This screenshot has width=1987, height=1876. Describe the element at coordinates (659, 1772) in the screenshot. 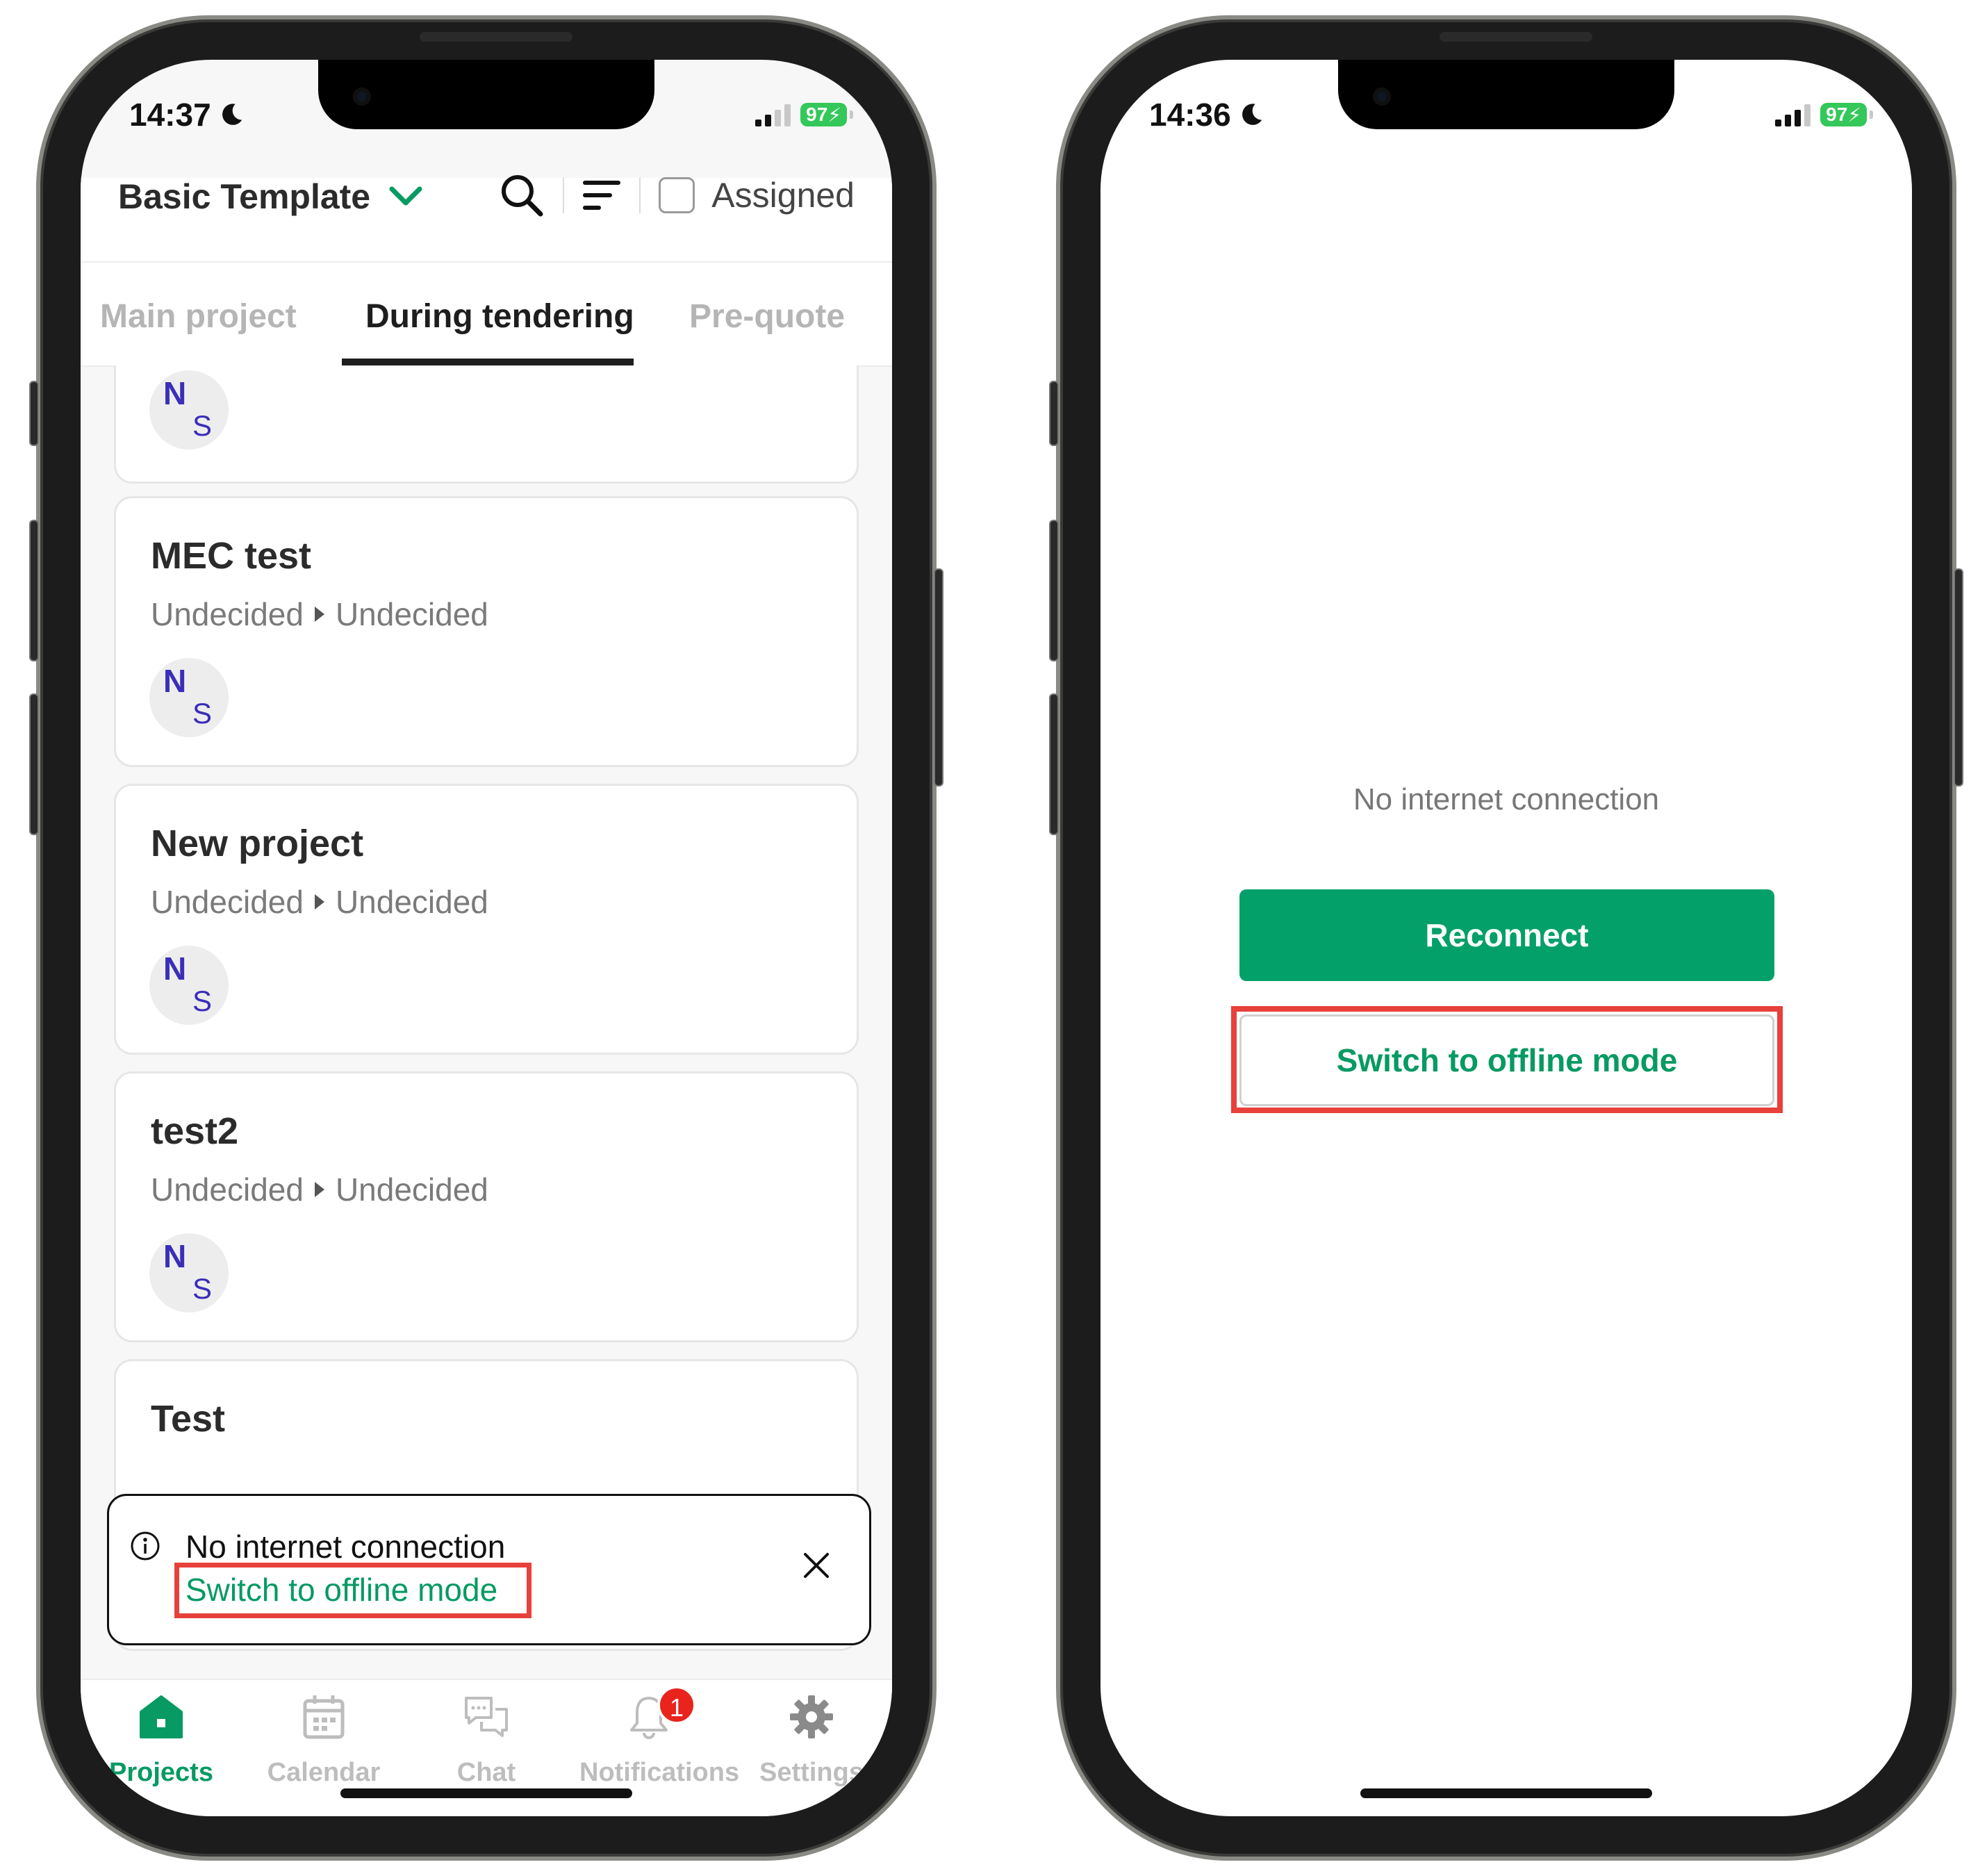

I see `tab-label: Notifications` at that location.